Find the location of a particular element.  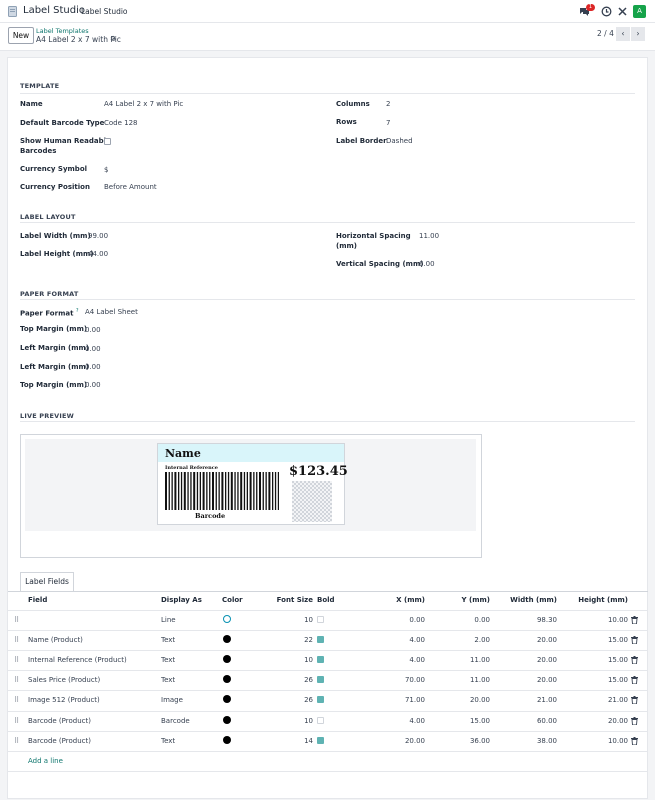

add-a-line-link: Add a line is located at coordinates (45, 761).